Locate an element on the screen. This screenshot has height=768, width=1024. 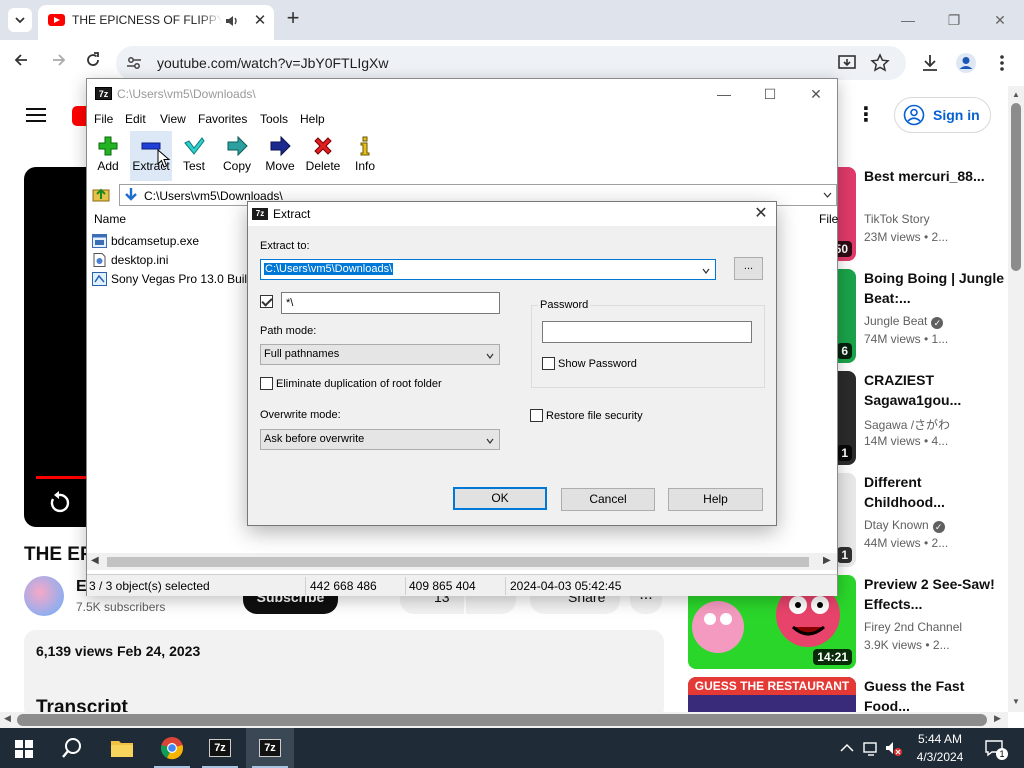
path-mode-select: Full pathnames is located at coordinates (380, 354).